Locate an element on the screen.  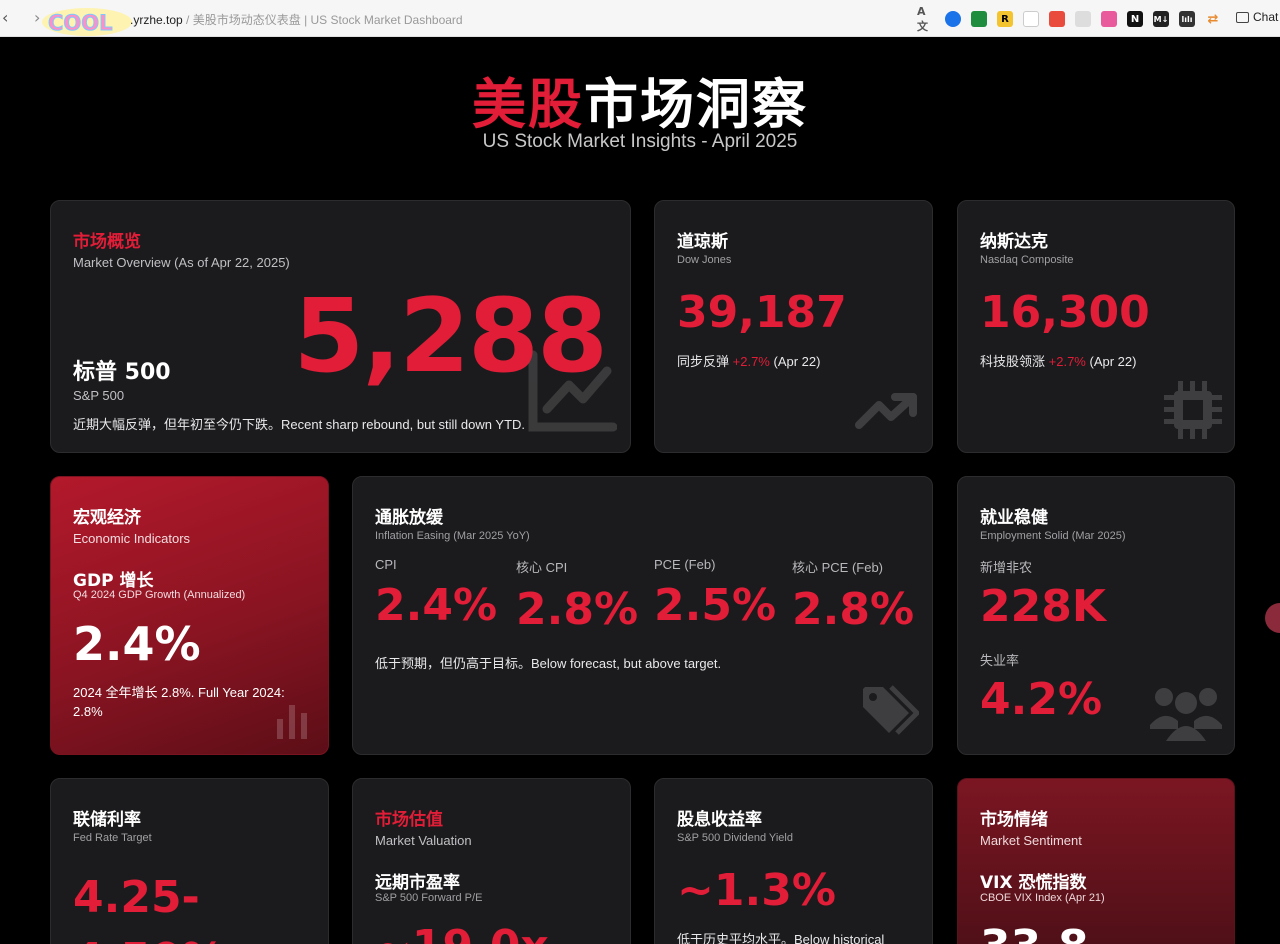
card-subtitle: Economic Indicators is located at coordinates (132, 538).